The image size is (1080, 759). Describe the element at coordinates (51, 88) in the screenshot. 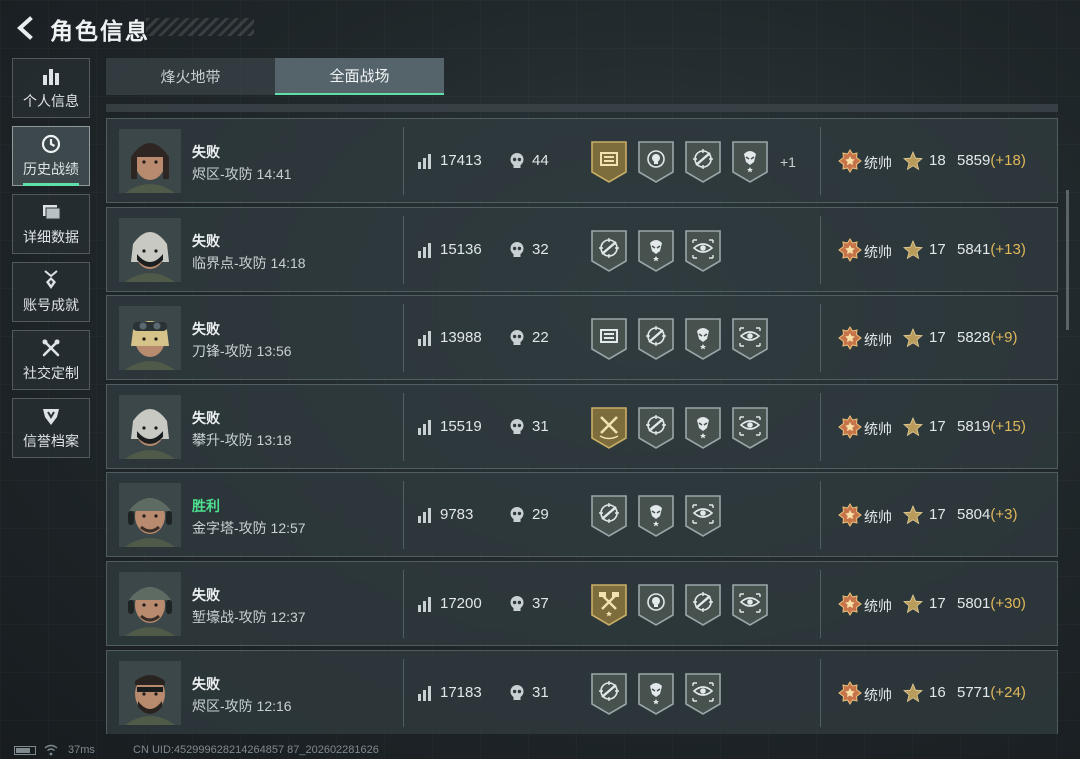

I see `sidebar-item-profile: 个人信息` at that location.